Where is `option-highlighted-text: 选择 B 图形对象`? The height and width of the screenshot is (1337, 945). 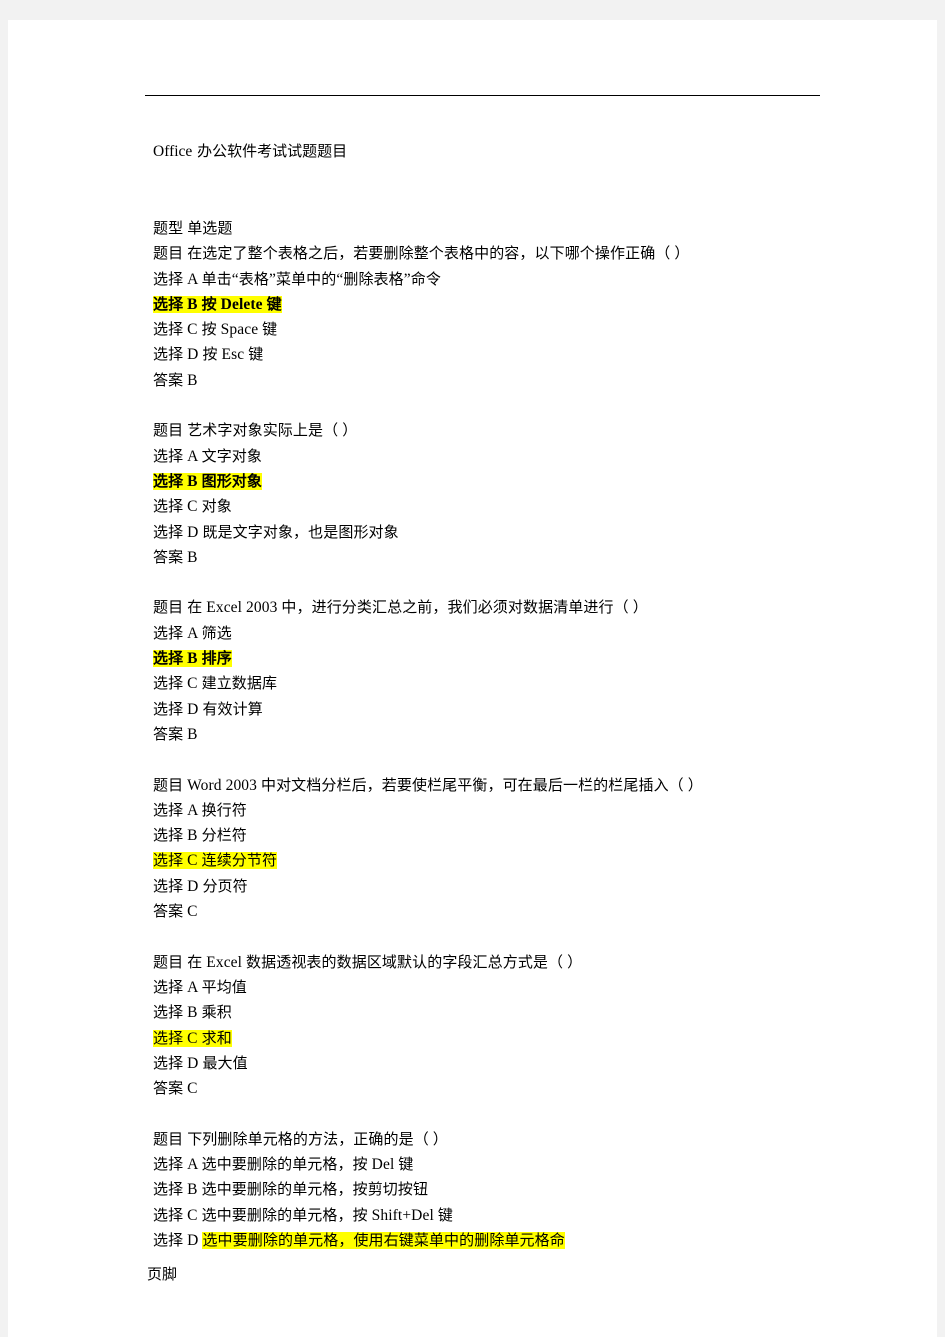 option-highlighted-text: 选择 B 图形对象 is located at coordinates (207, 480).